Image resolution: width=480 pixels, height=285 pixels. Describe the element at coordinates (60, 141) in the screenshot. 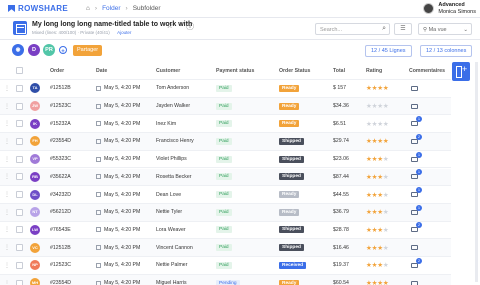

I see `order-cell: #23554D` at that location.